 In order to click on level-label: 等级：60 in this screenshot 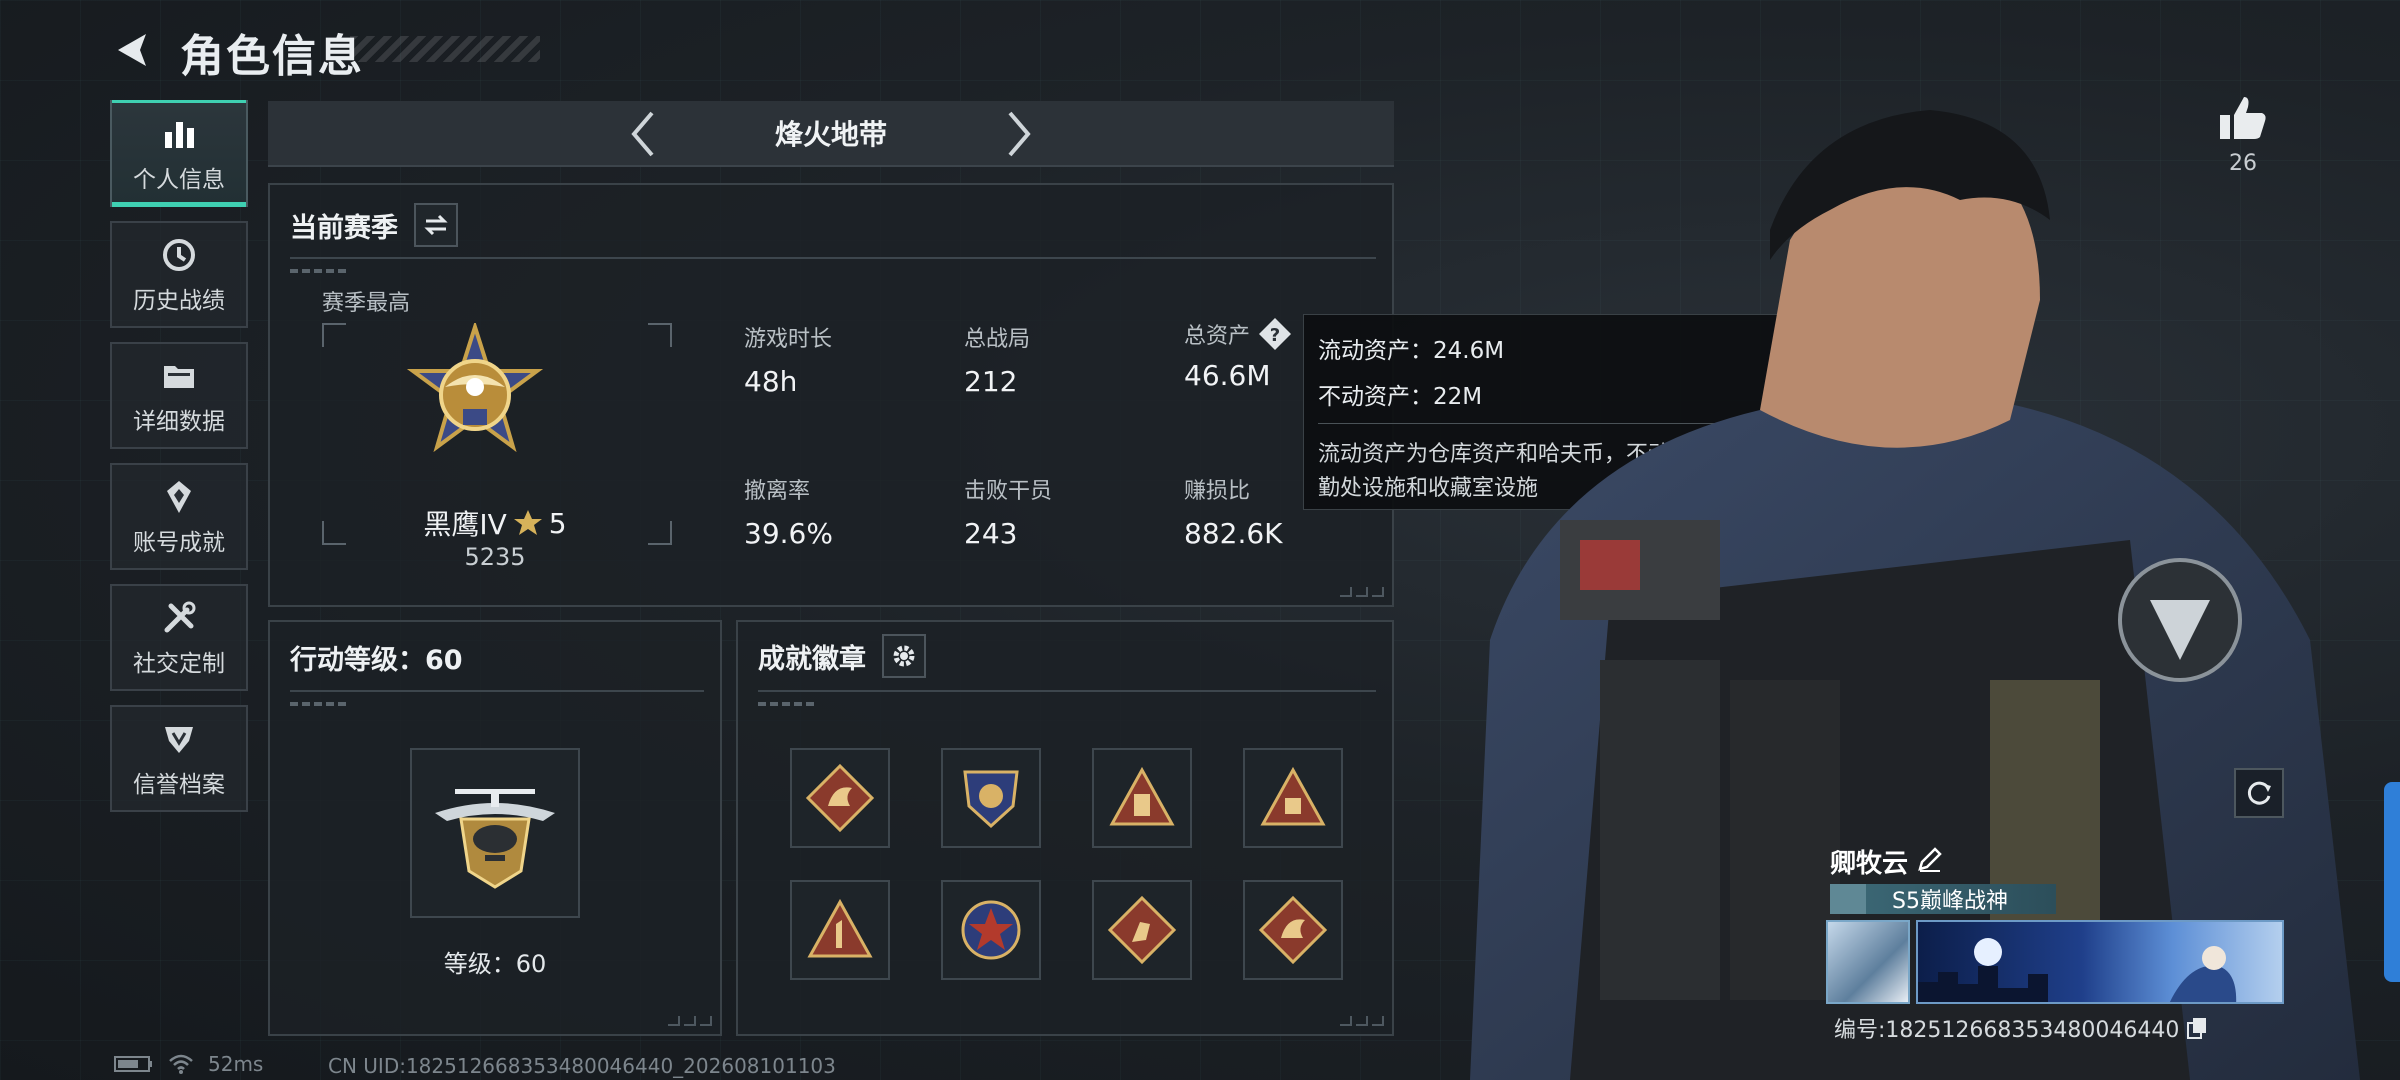, I will do `click(495, 964)`.